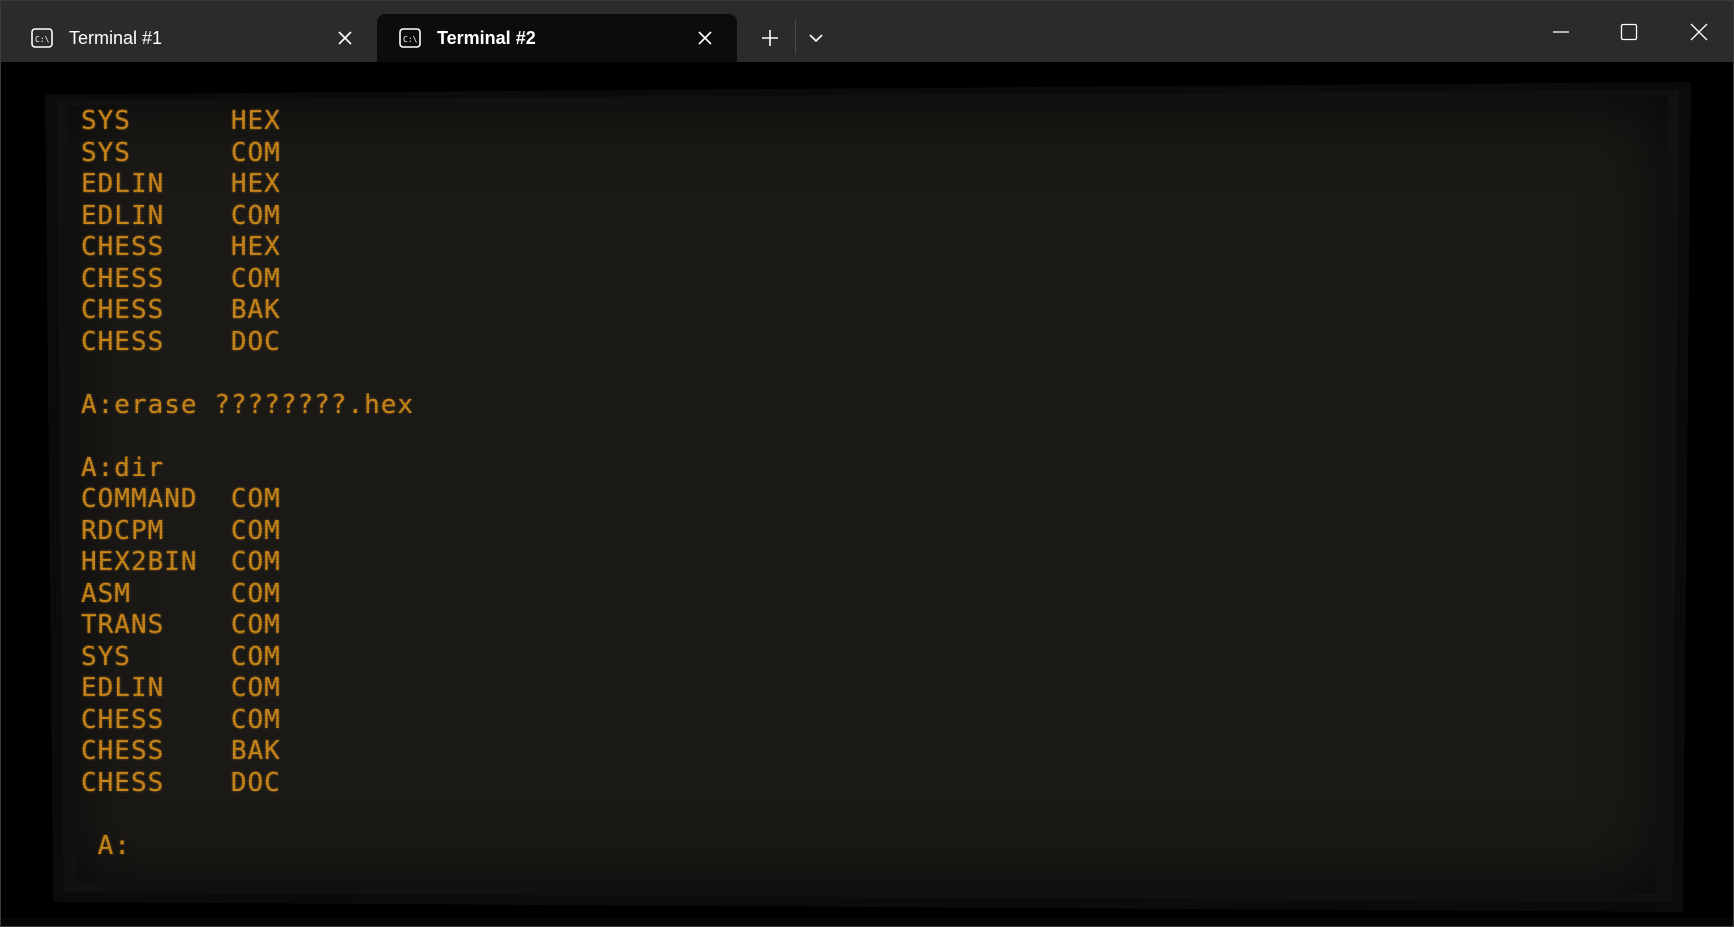 The height and width of the screenshot is (927, 1734). I want to click on bottom-edge, so click(867, 922).